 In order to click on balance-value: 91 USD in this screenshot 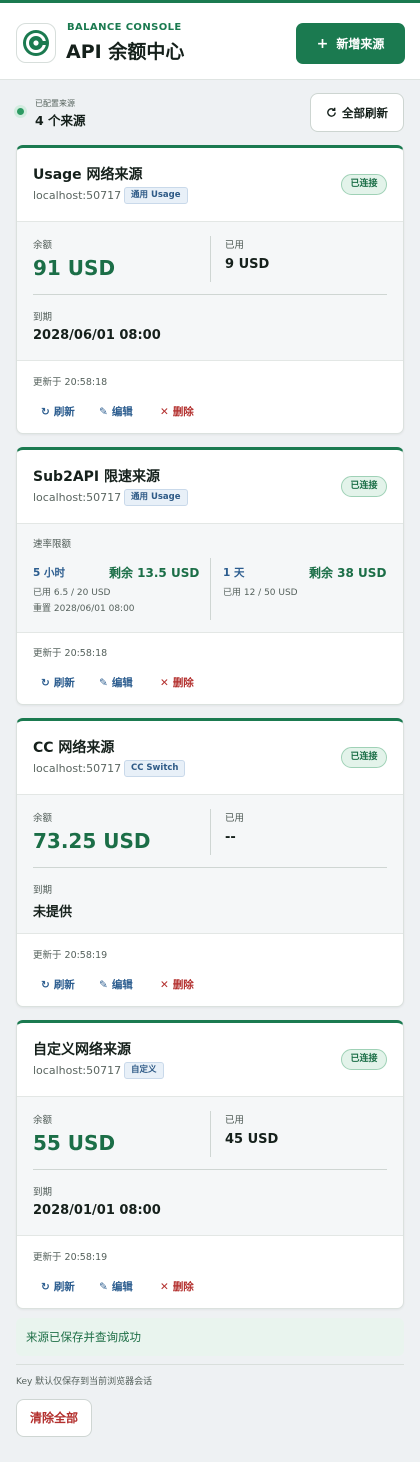, I will do `click(74, 268)`.